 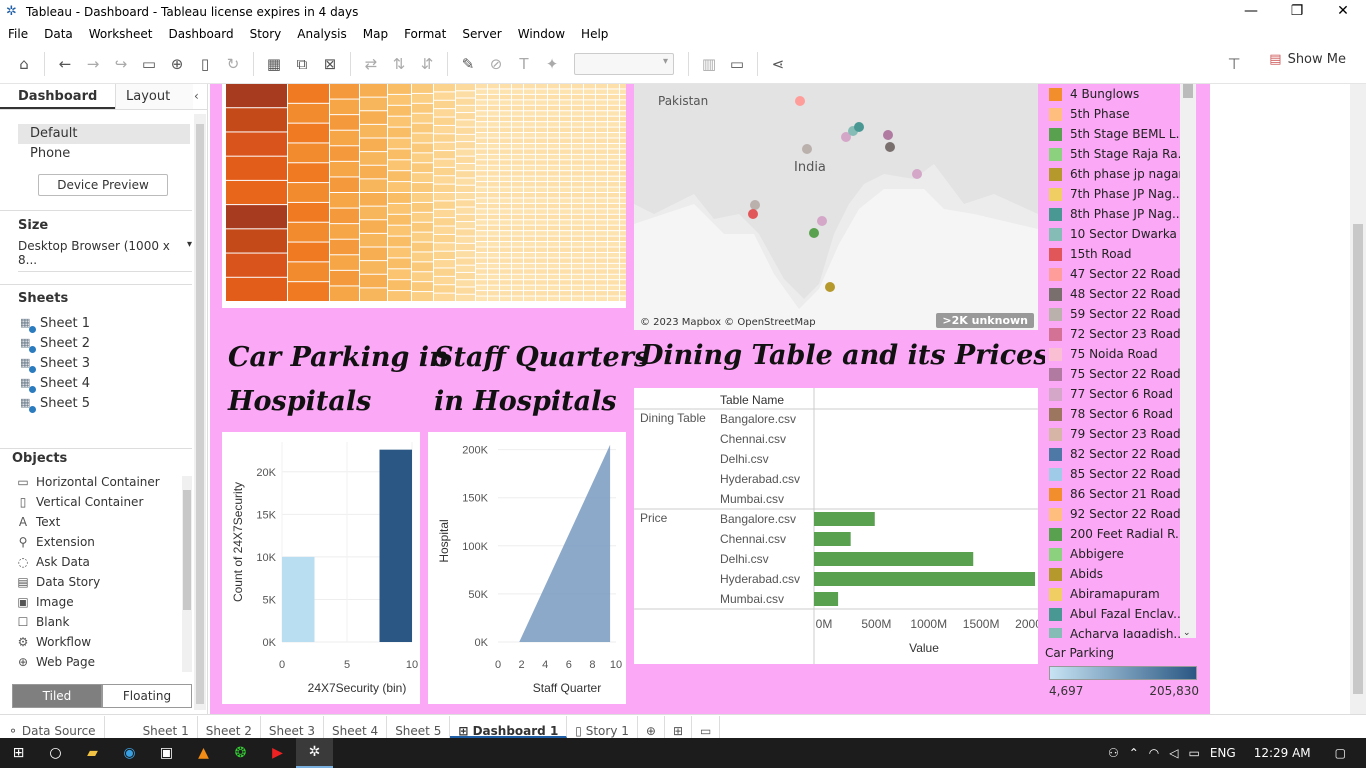 What do you see at coordinates (1120, 154) in the screenshot?
I see `legend-item: 5th Stage Raja Ra..` at bounding box center [1120, 154].